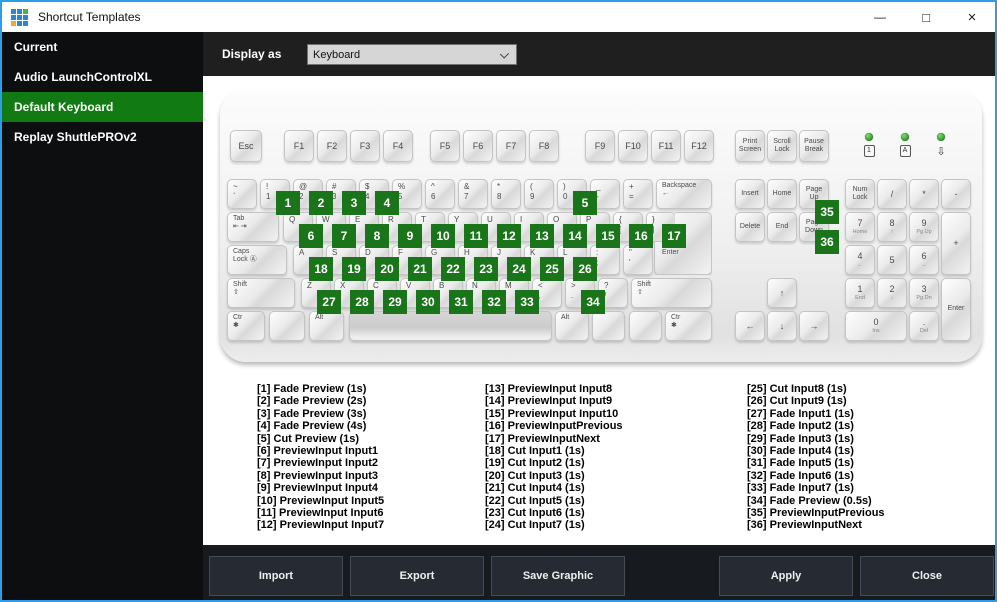  I want to click on key-shift-left: Shift ⇧, so click(261, 293).